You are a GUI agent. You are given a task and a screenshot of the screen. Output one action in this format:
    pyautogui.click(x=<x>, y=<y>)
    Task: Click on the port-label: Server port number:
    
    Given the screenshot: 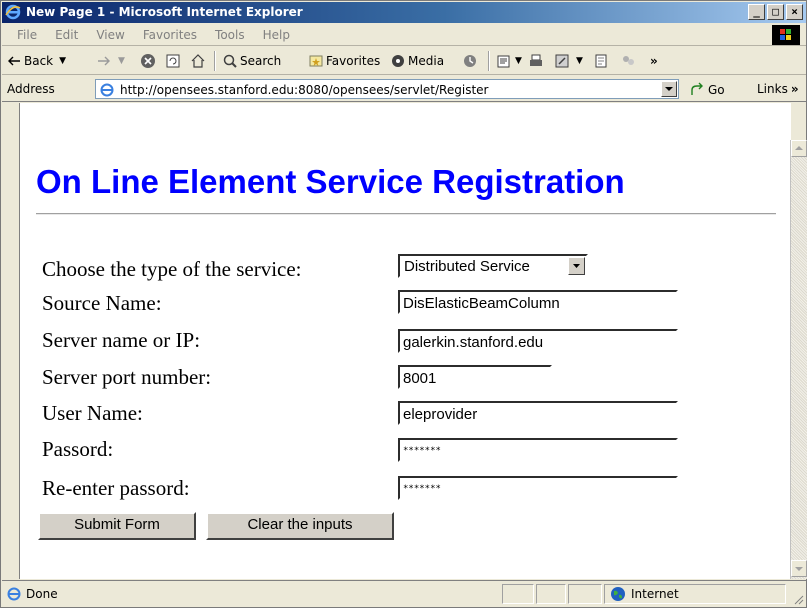 What is the action you would take?
    pyautogui.click(x=127, y=377)
    